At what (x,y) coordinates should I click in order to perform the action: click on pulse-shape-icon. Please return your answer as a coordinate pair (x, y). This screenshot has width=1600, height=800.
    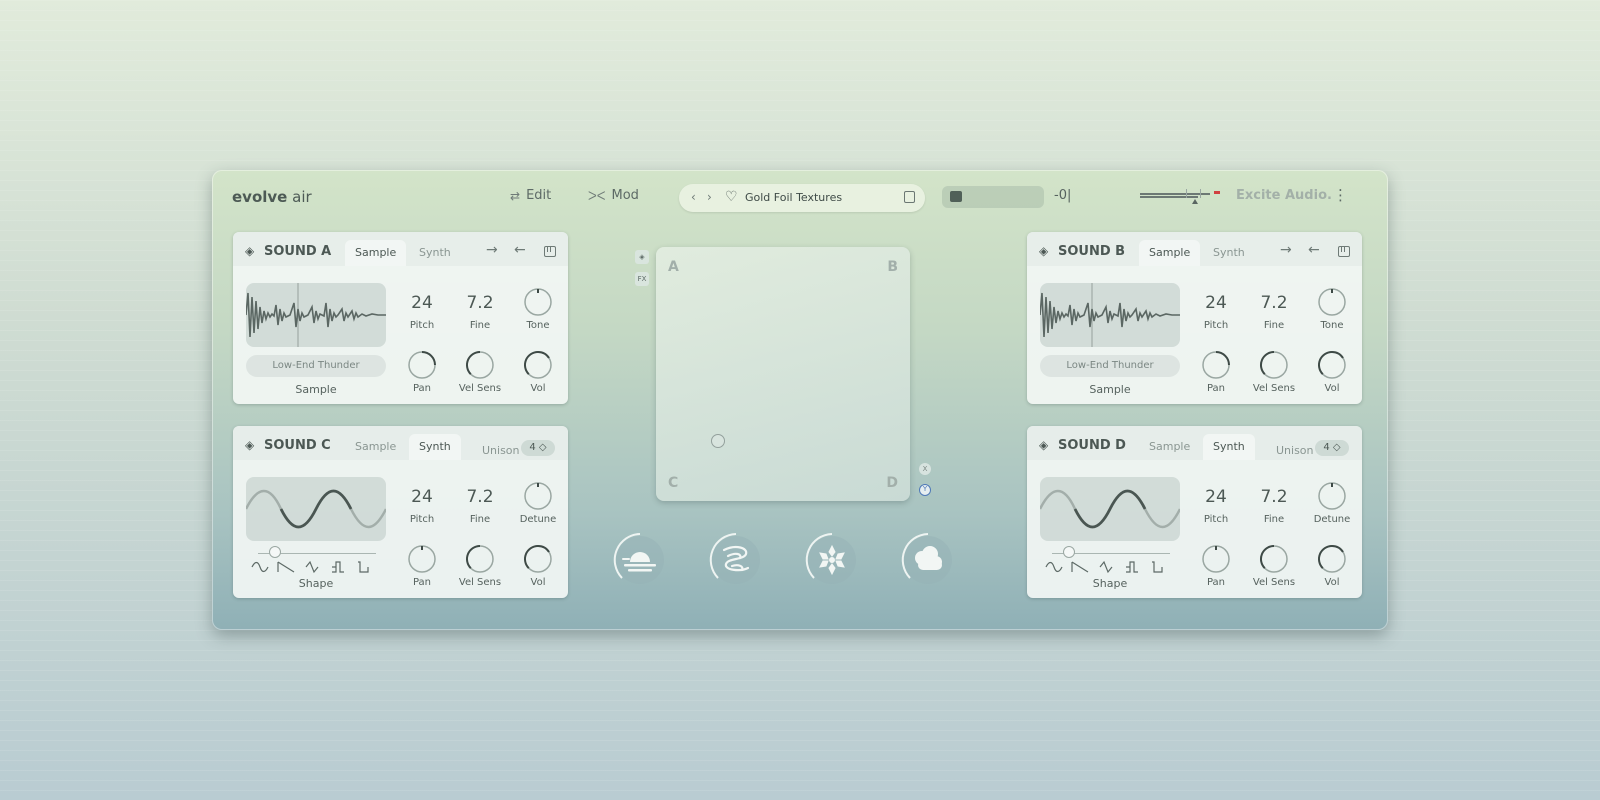
    Looking at the image, I should click on (1157, 567).